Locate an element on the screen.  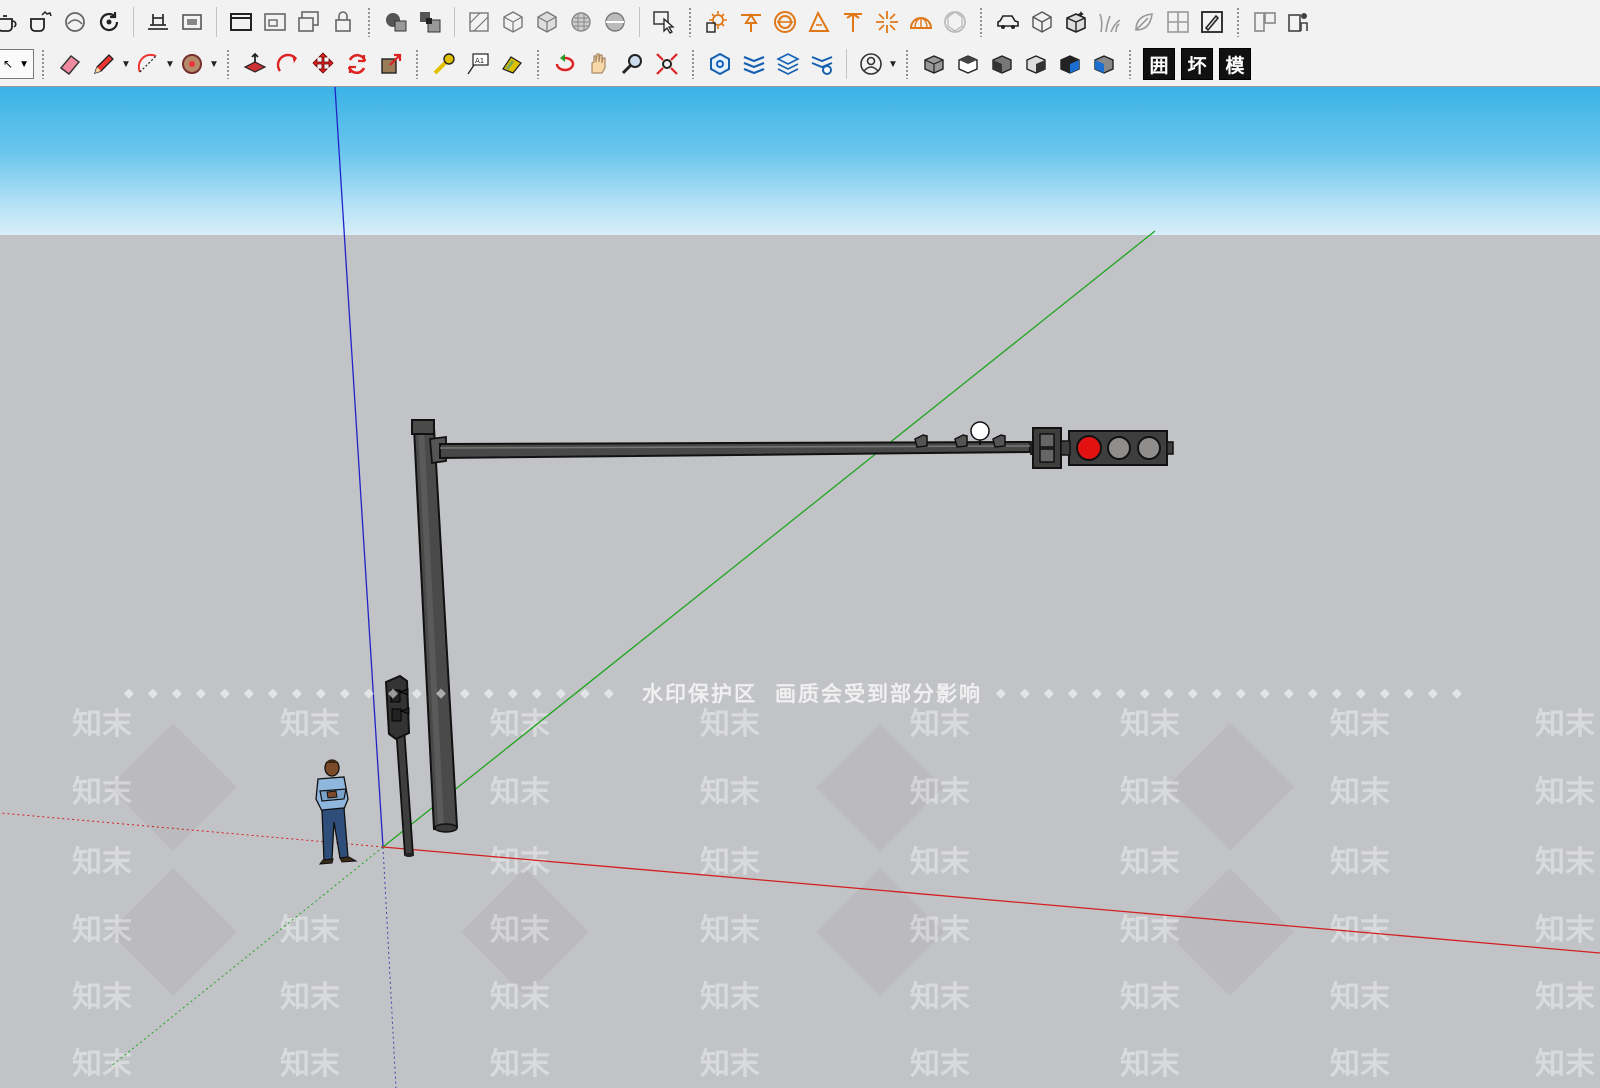
box-hidden-line-icon is located at coordinates (581, 22).